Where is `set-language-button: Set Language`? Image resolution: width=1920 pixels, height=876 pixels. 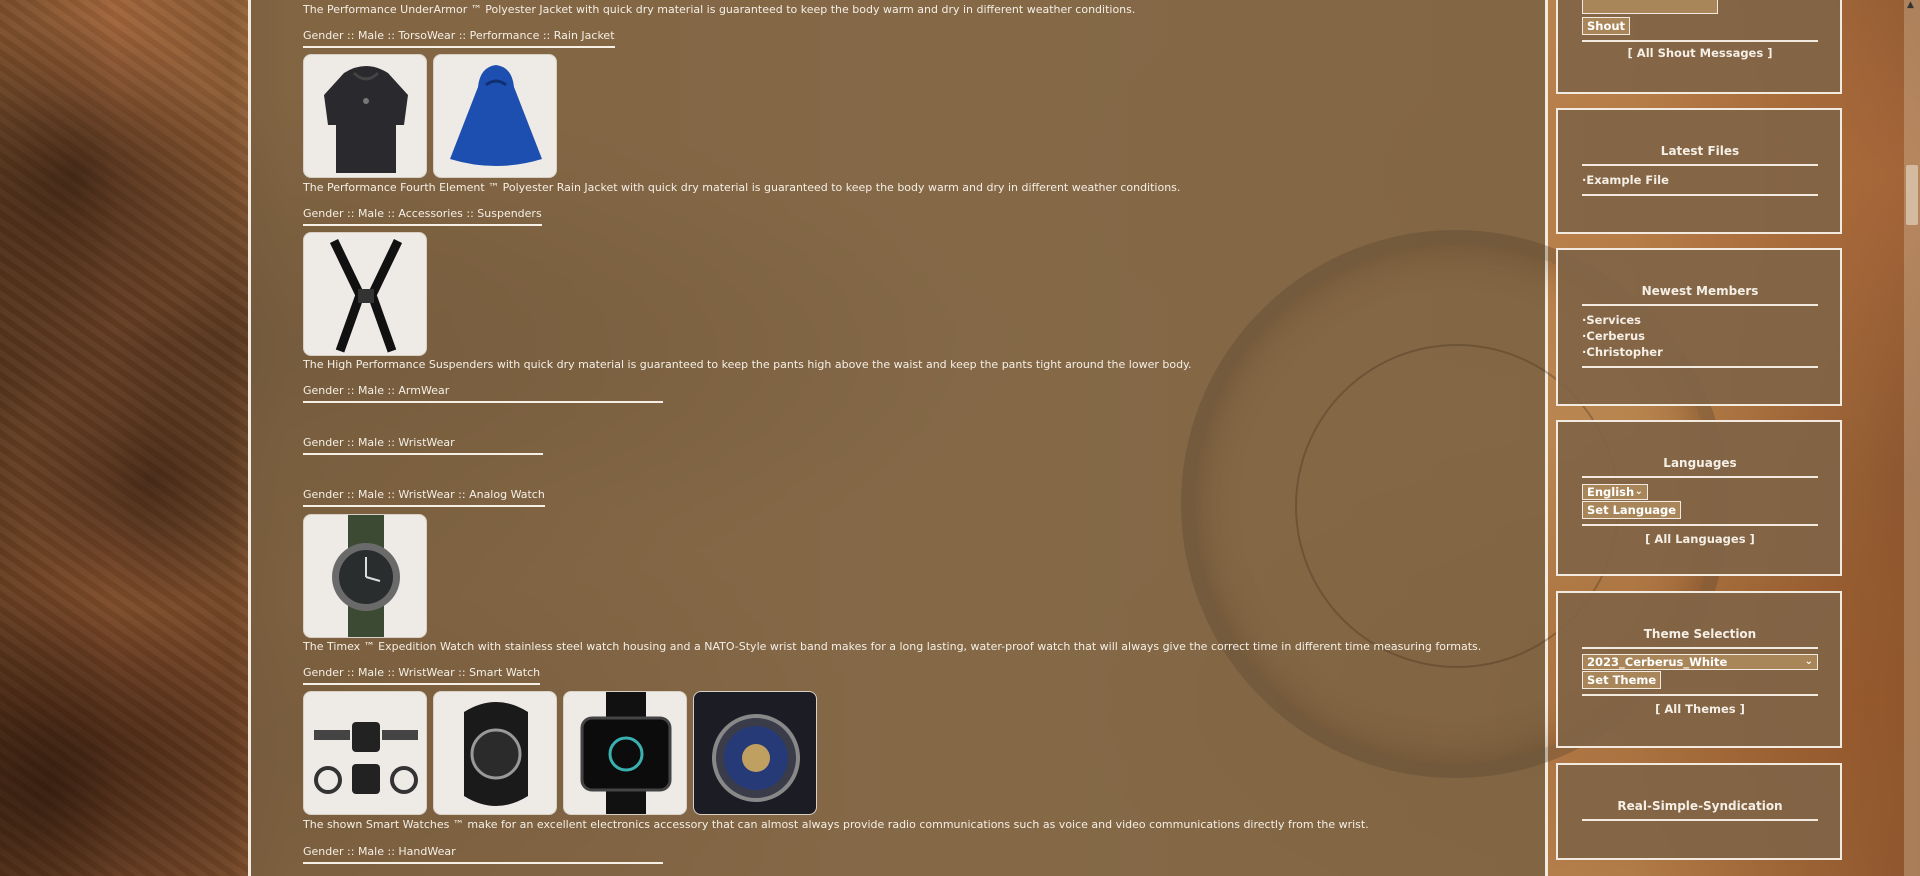
set-language-button: Set Language is located at coordinates (1632, 510).